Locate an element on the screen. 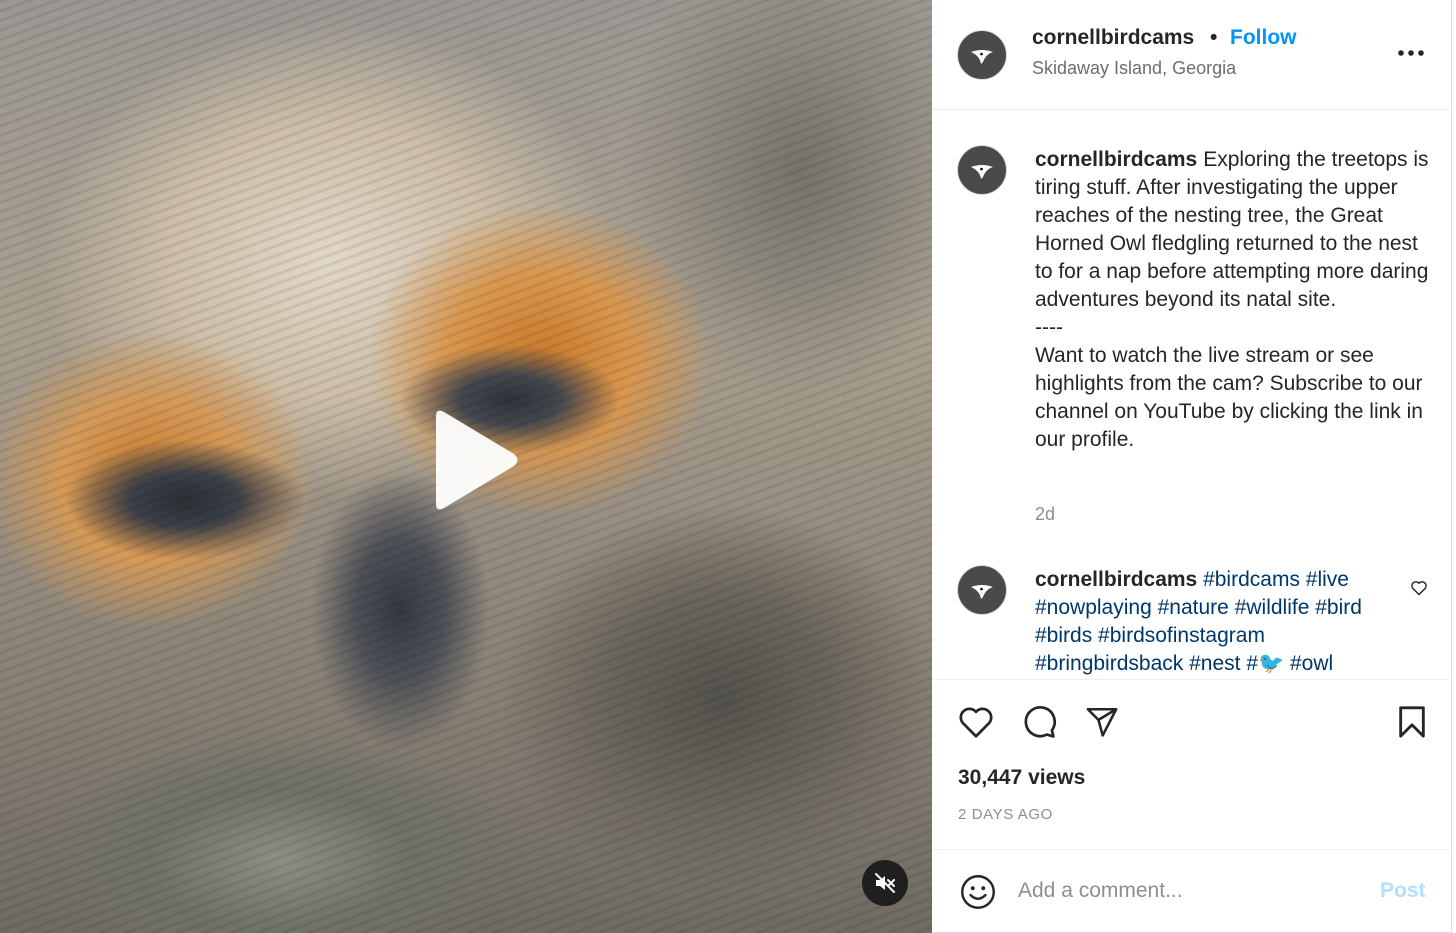 Image resolution: width=1456 pixels, height=933 pixels. hashtag-link: #🐦 is located at coordinates (1265, 663).